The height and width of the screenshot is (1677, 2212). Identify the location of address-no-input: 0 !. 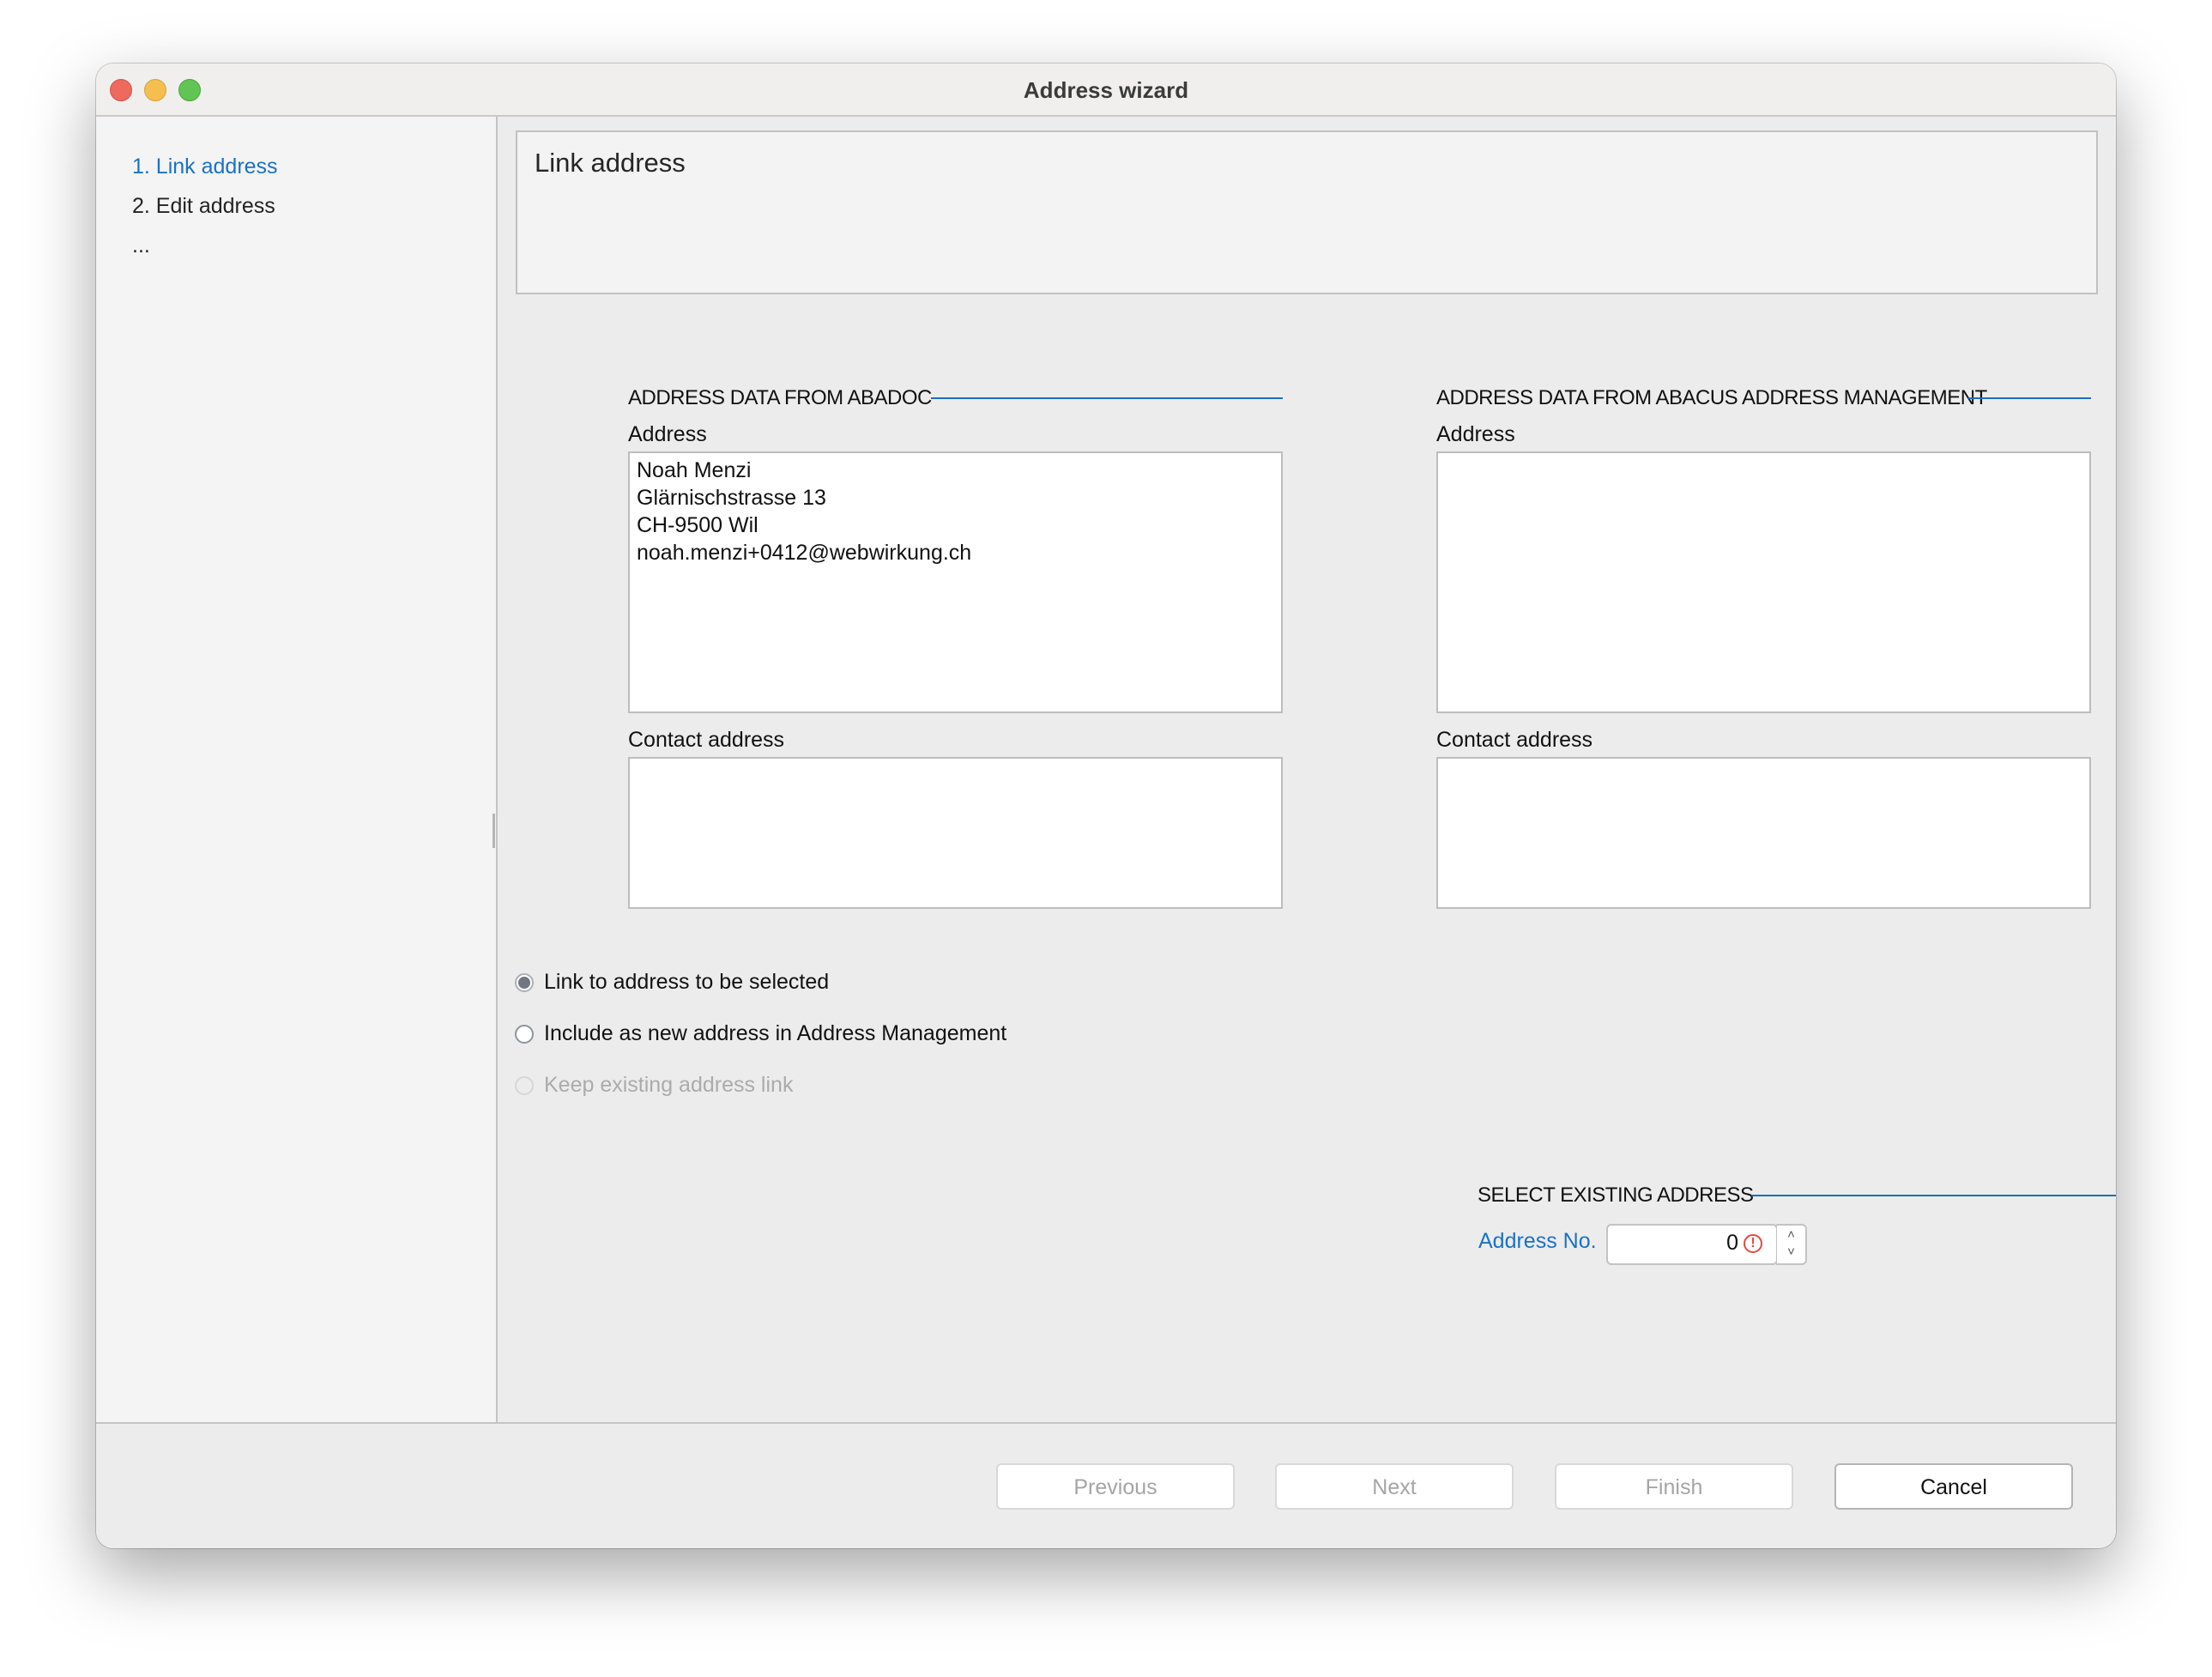
(1692, 1244).